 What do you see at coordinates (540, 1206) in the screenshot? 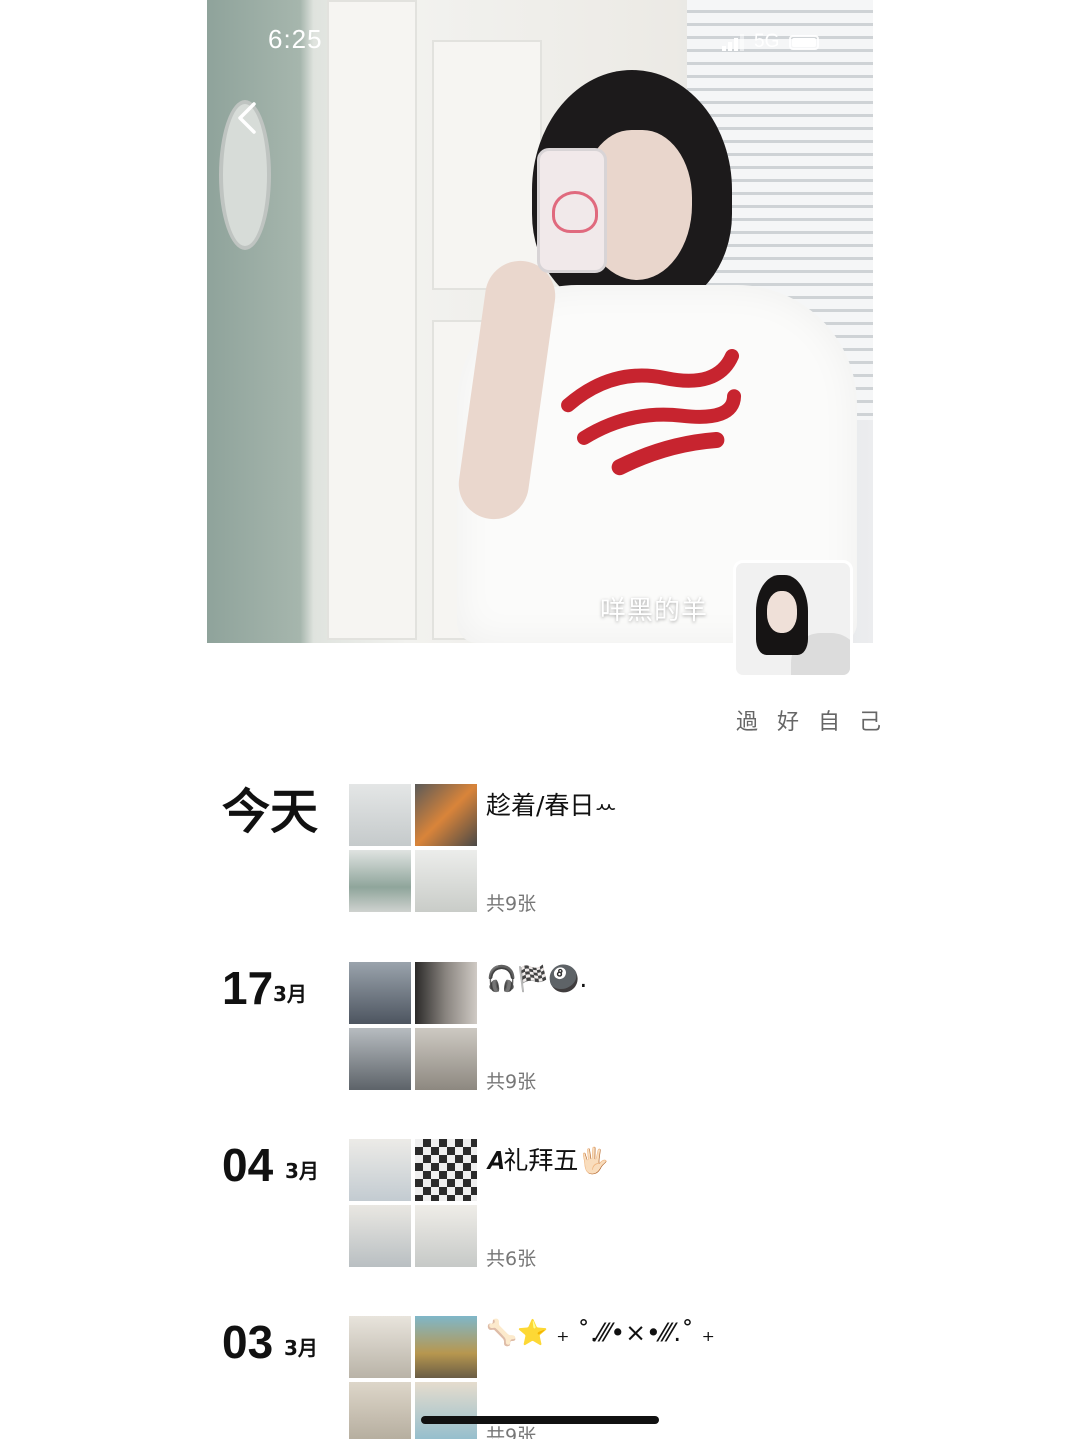
I see `moment-post: 04 3月 𝑨礼拜五🖐🏻 共6张` at bounding box center [540, 1206].